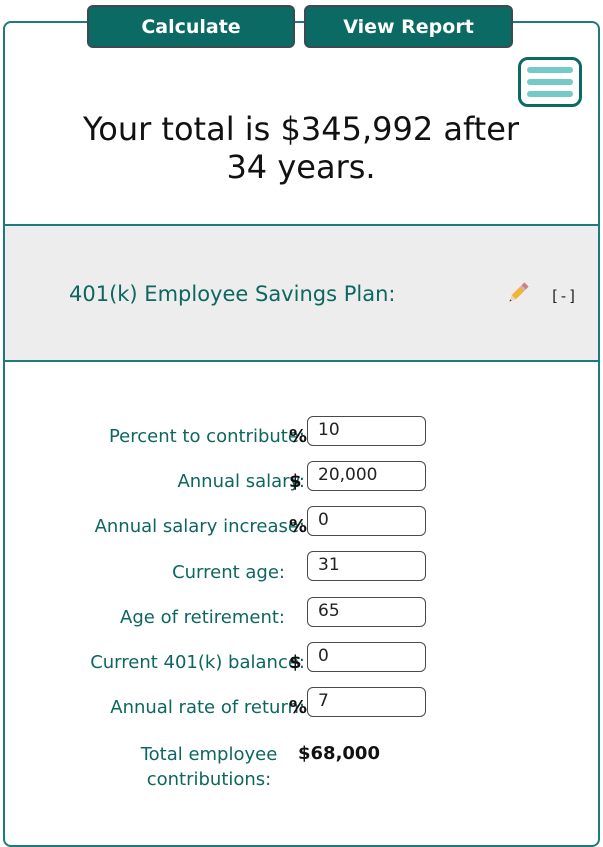 The height and width of the screenshot is (847, 603). I want to click on salary-increase-label: Annual salary increase:, so click(199, 526).